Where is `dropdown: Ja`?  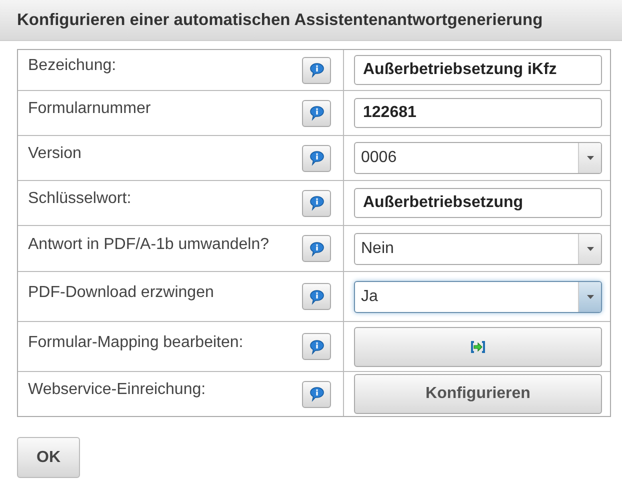 dropdown: Ja is located at coordinates (478, 296).